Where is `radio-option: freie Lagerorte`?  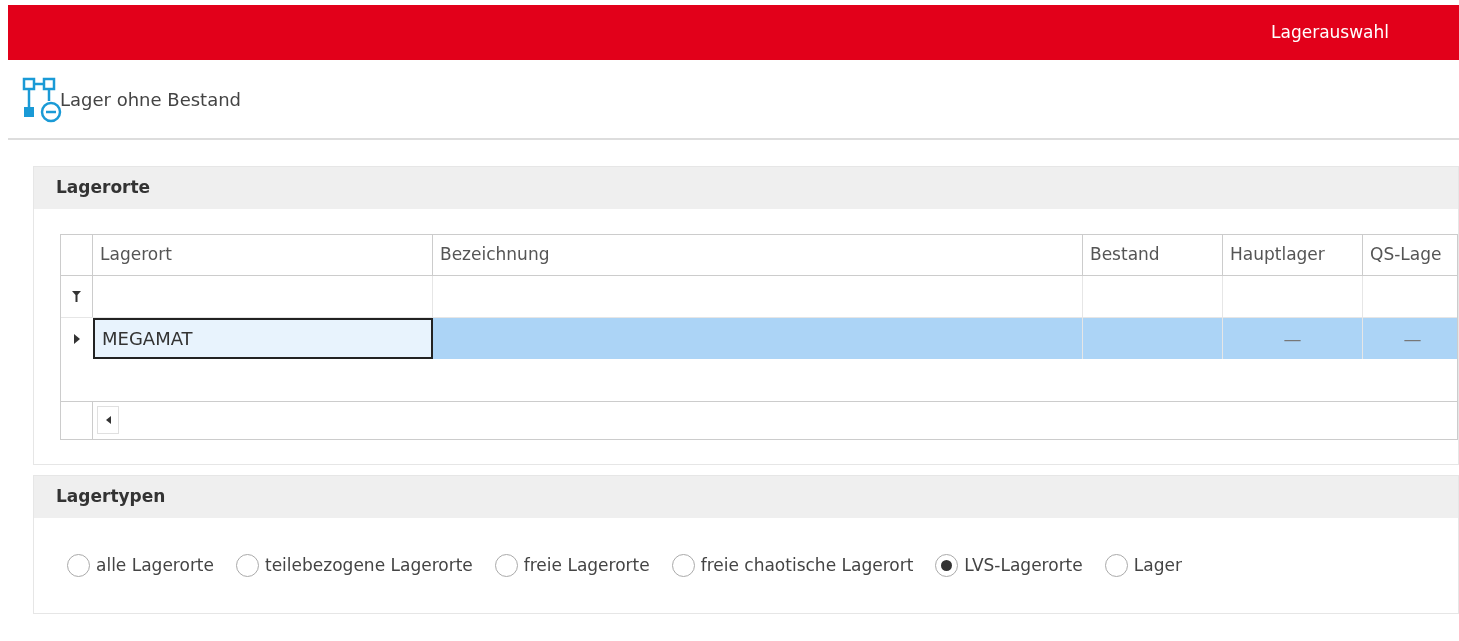
radio-option: freie Lagerorte is located at coordinates (572, 565).